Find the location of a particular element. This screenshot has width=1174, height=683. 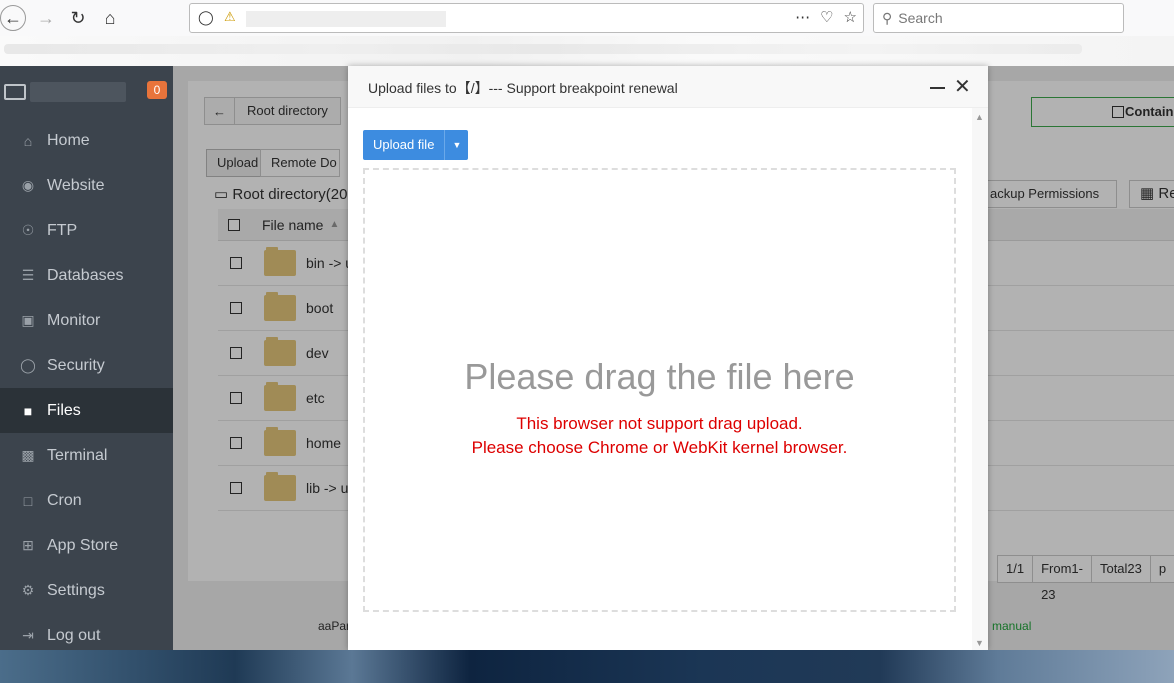

search-placeholder: Search is located at coordinates (920, 18).